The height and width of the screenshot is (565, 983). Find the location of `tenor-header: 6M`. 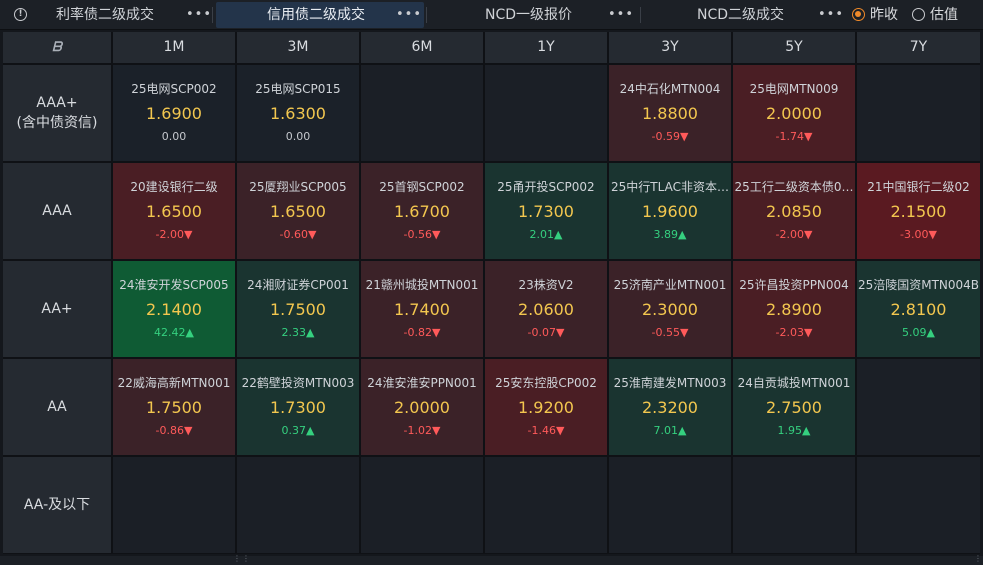

tenor-header: 6M is located at coordinates (422, 47).